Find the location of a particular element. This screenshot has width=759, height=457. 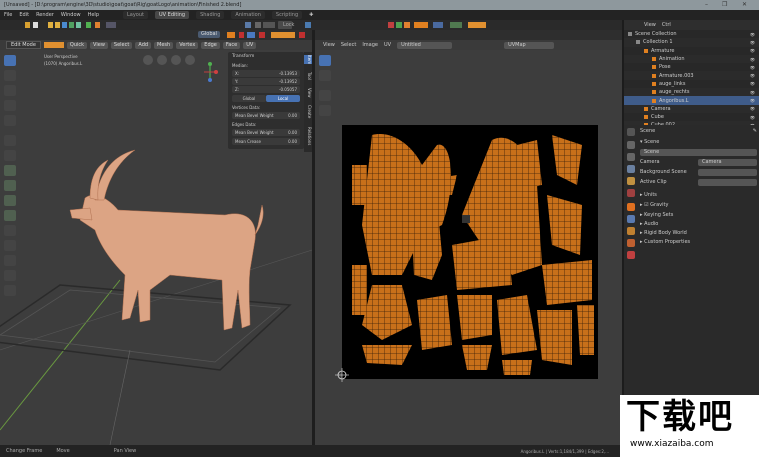

outliner-item: Armature 👁 is located at coordinates (691, 51).